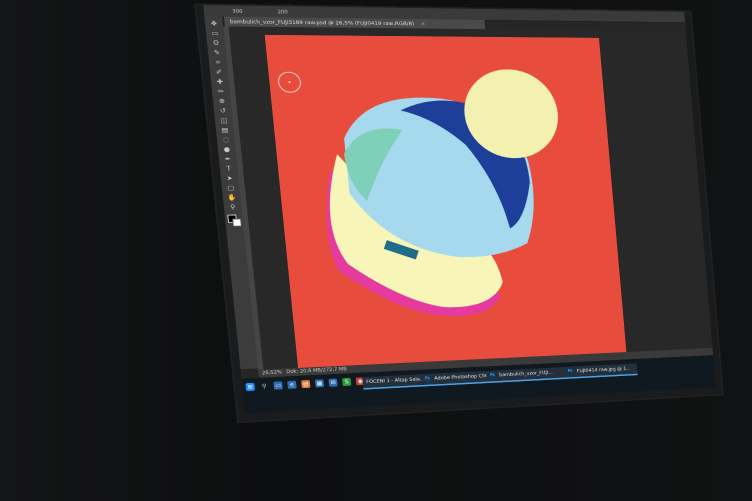  What do you see at coordinates (292, 384) in the screenshot?
I see `edge-icon: e` at bounding box center [292, 384].